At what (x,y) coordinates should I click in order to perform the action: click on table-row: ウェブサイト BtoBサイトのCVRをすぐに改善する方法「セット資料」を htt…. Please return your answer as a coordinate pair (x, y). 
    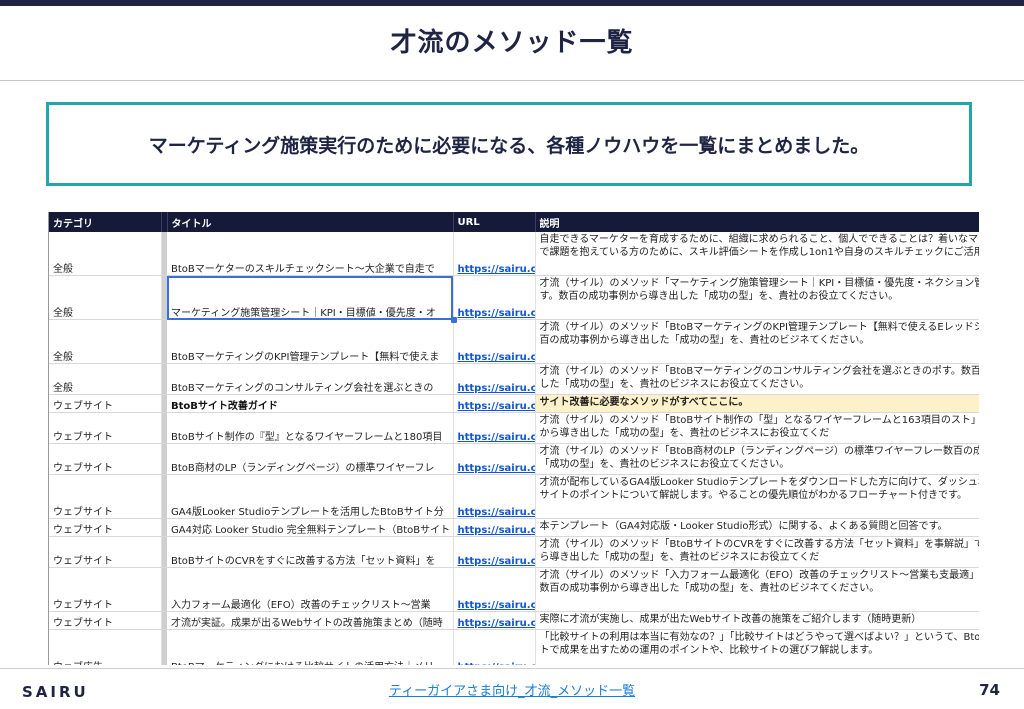
    Looking at the image, I should click on (514, 552).